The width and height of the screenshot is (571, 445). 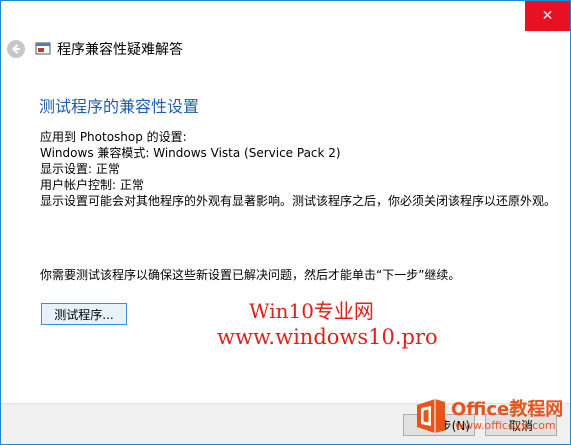 I want to click on instruction-text: 你需要测试该程序以确保这些新设置已解决问题，然后才能单击“下一步”继续。, so click(x=250, y=275).